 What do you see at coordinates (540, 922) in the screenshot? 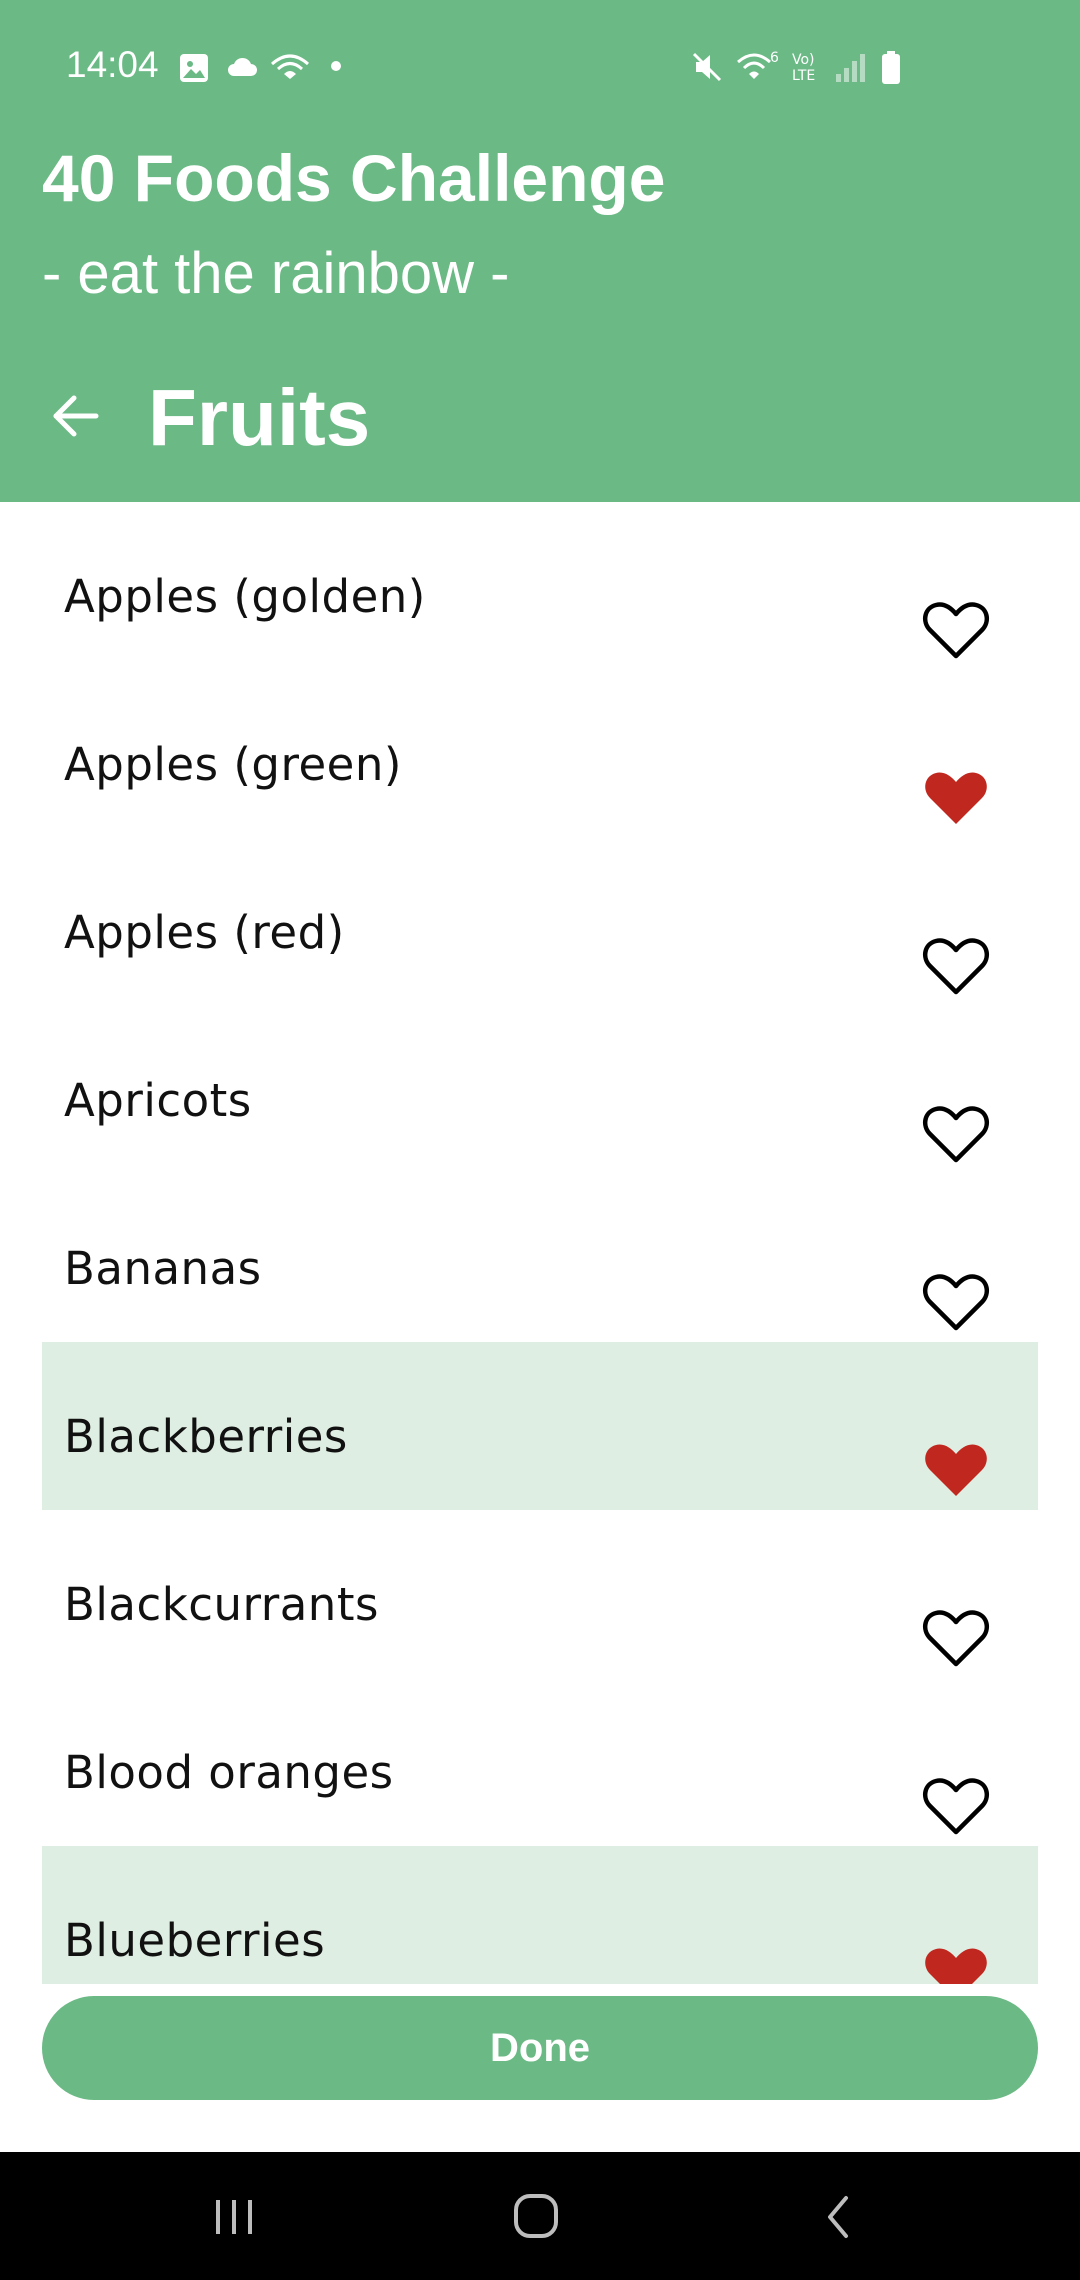
I see `list-item: Apples (red)` at bounding box center [540, 922].